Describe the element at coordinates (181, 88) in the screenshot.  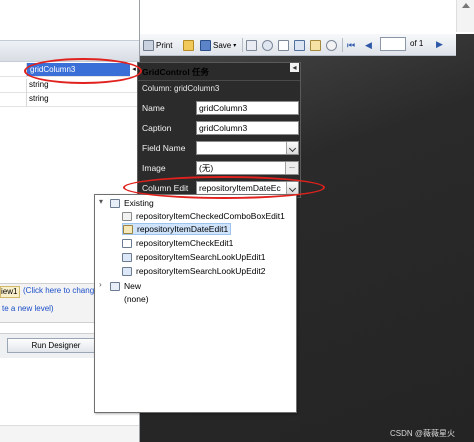
I see `tasks-subtitle: Column: gridColumn3` at that location.